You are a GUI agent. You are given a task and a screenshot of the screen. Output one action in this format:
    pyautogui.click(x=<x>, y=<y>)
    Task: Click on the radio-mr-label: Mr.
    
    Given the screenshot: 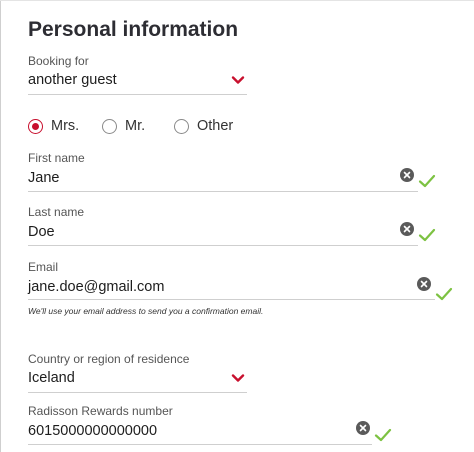 What is the action you would take?
    pyautogui.click(x=135, y=126)
    